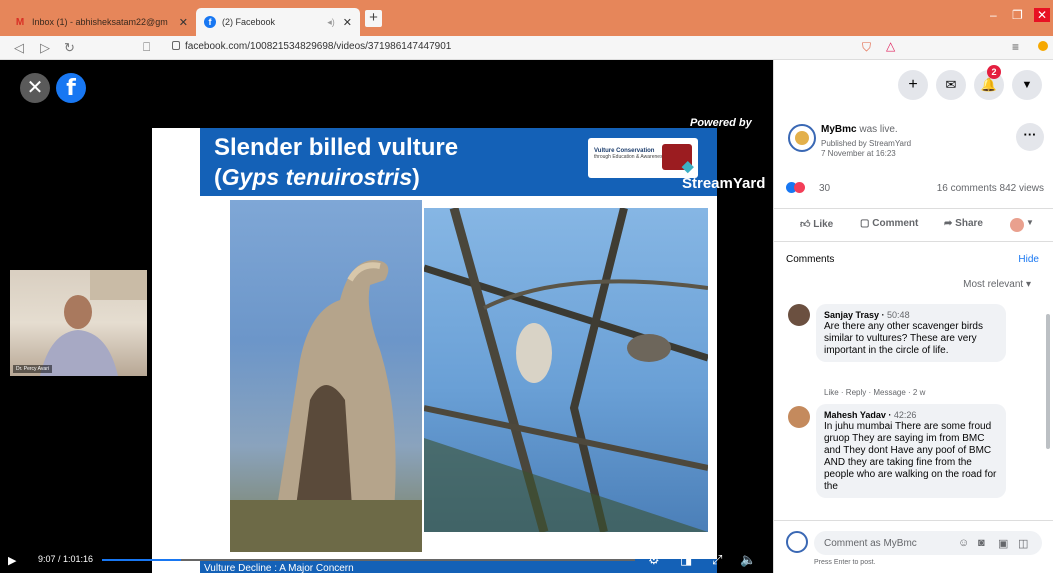 Image resolution: width=1053 pixels, height=573 pixels. Describe the element at coordinates (1023, 543) in the screenshot. I see `sticker-icon: ◫` at that location.